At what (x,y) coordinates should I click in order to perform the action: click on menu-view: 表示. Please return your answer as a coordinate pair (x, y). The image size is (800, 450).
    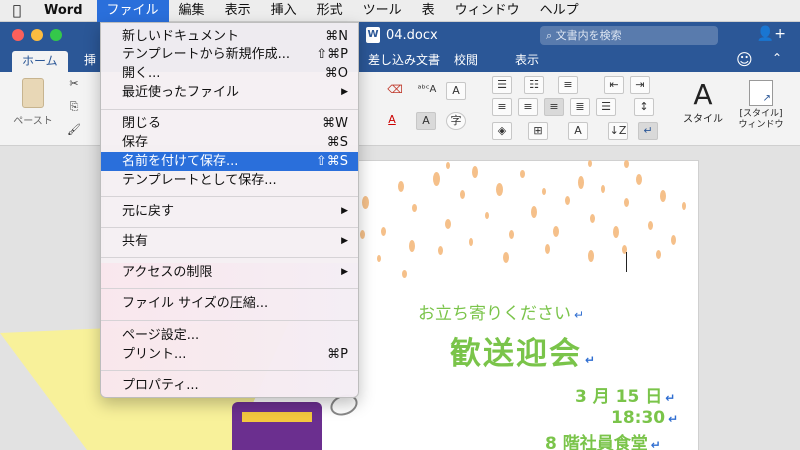
    Looking at the image, I should click on (238, 11).